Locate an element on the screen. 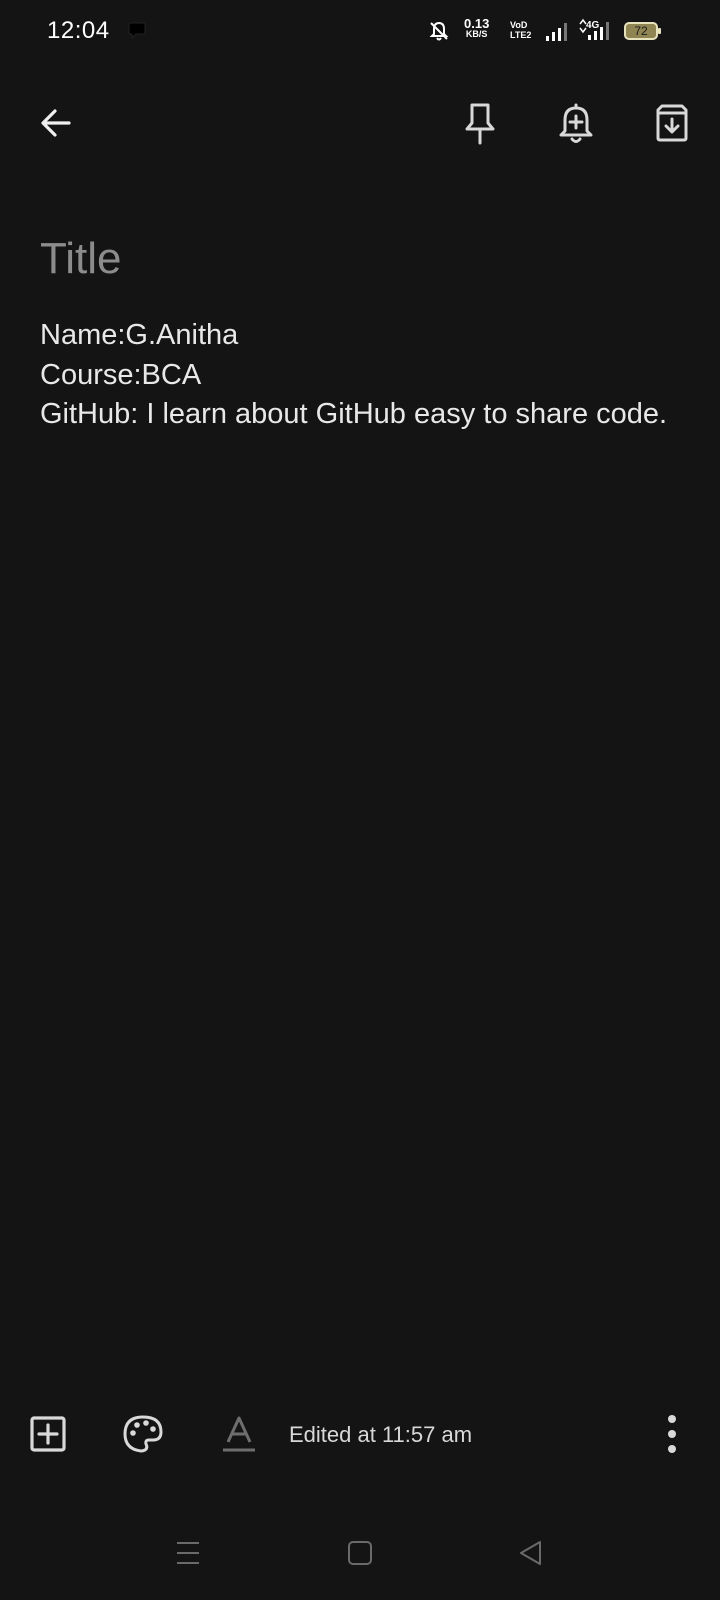 The height and width of the screenshot is (1600, 720). archive-icon is located at coordinates (672, 125).